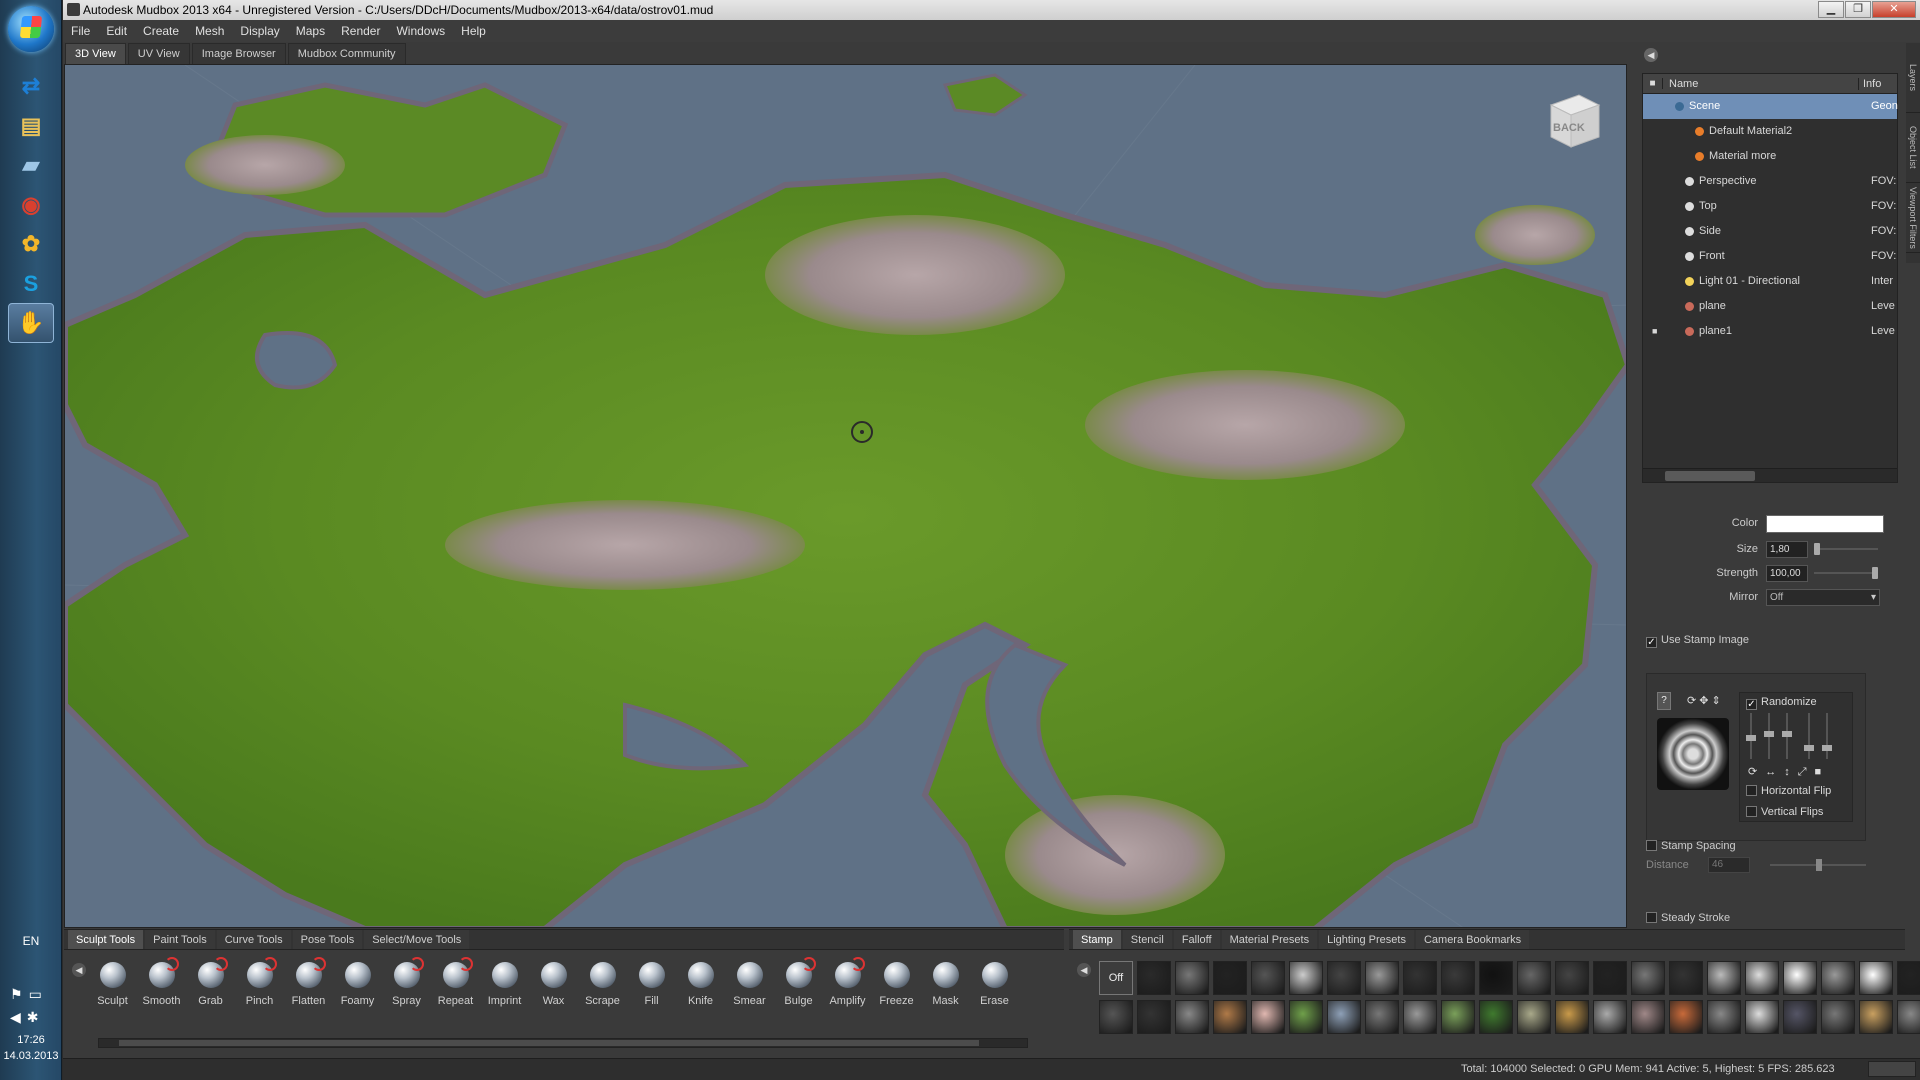 The width and height of the screenshot is (1920, 1080). What do you see at coordinates (210, 986) in the screenshot?
I see `tool-grab: Grab` at bounding box center [210, 986].